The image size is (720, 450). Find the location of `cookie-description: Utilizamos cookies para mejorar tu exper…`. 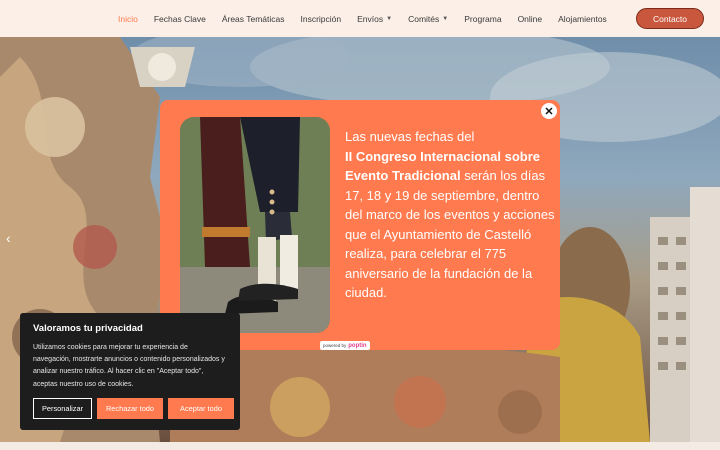

cookie-description: Utilizamos cookies para mejorar tu exper… is located at coordinates (129, 366).